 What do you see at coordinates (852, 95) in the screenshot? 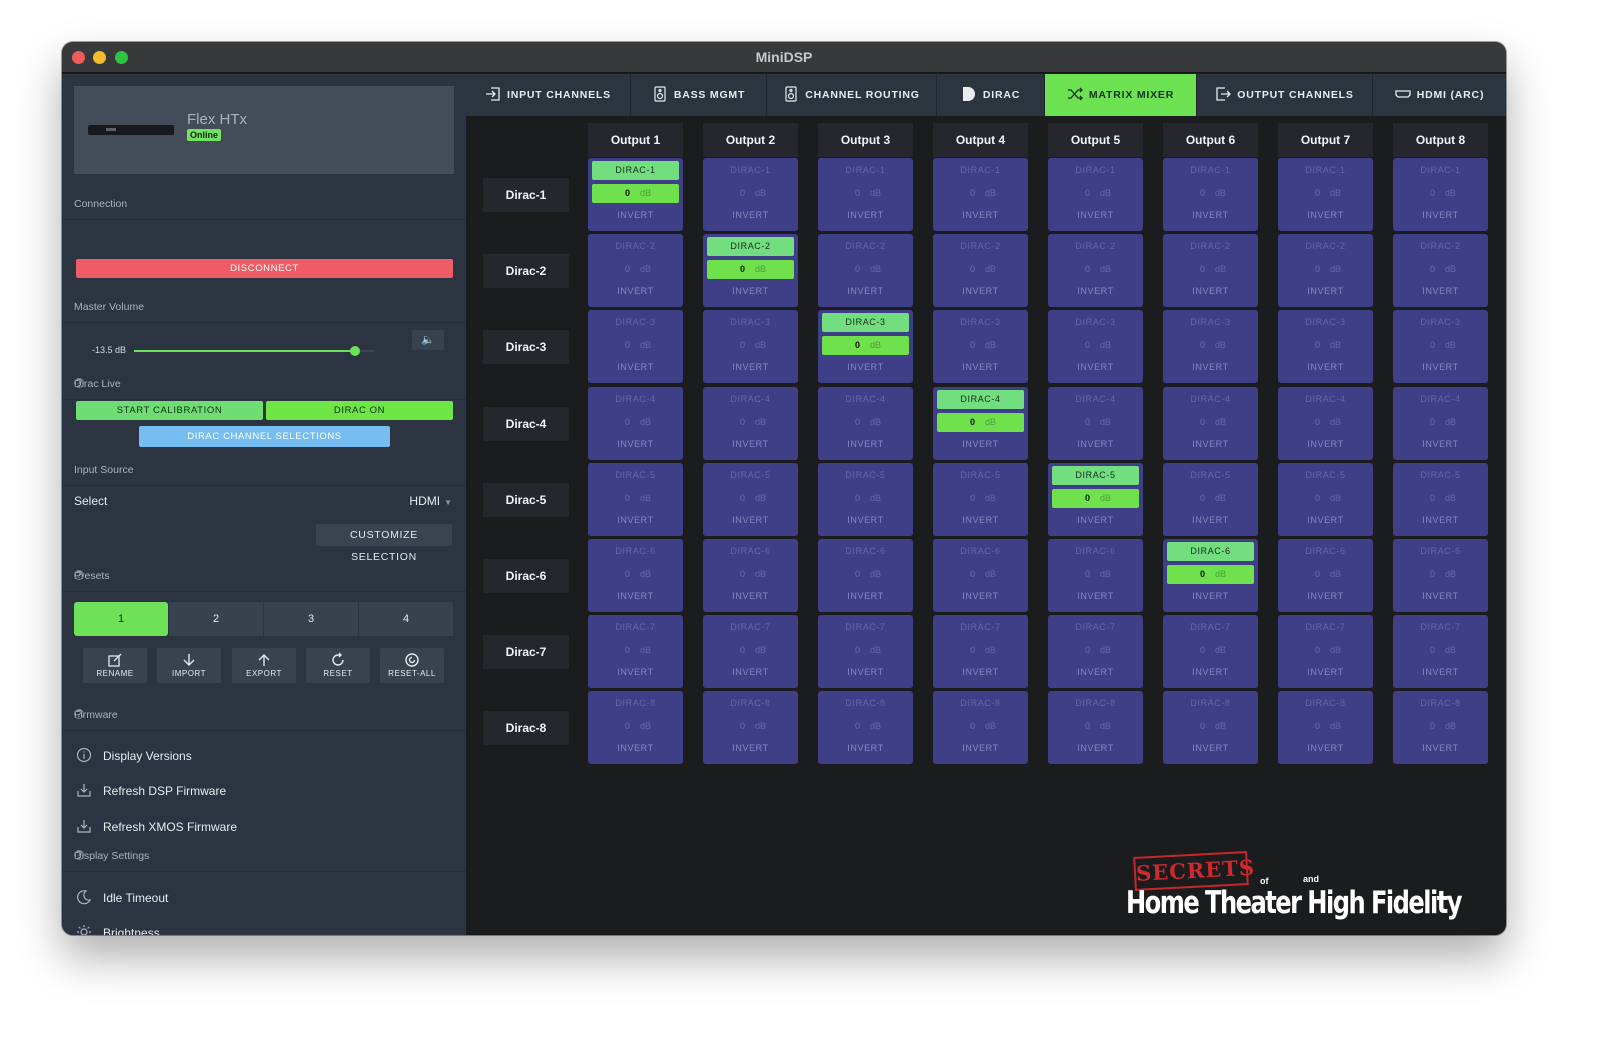
I see `tab-channel-routing: CHANNEL ROUTING` at bounding box center [852, 95].